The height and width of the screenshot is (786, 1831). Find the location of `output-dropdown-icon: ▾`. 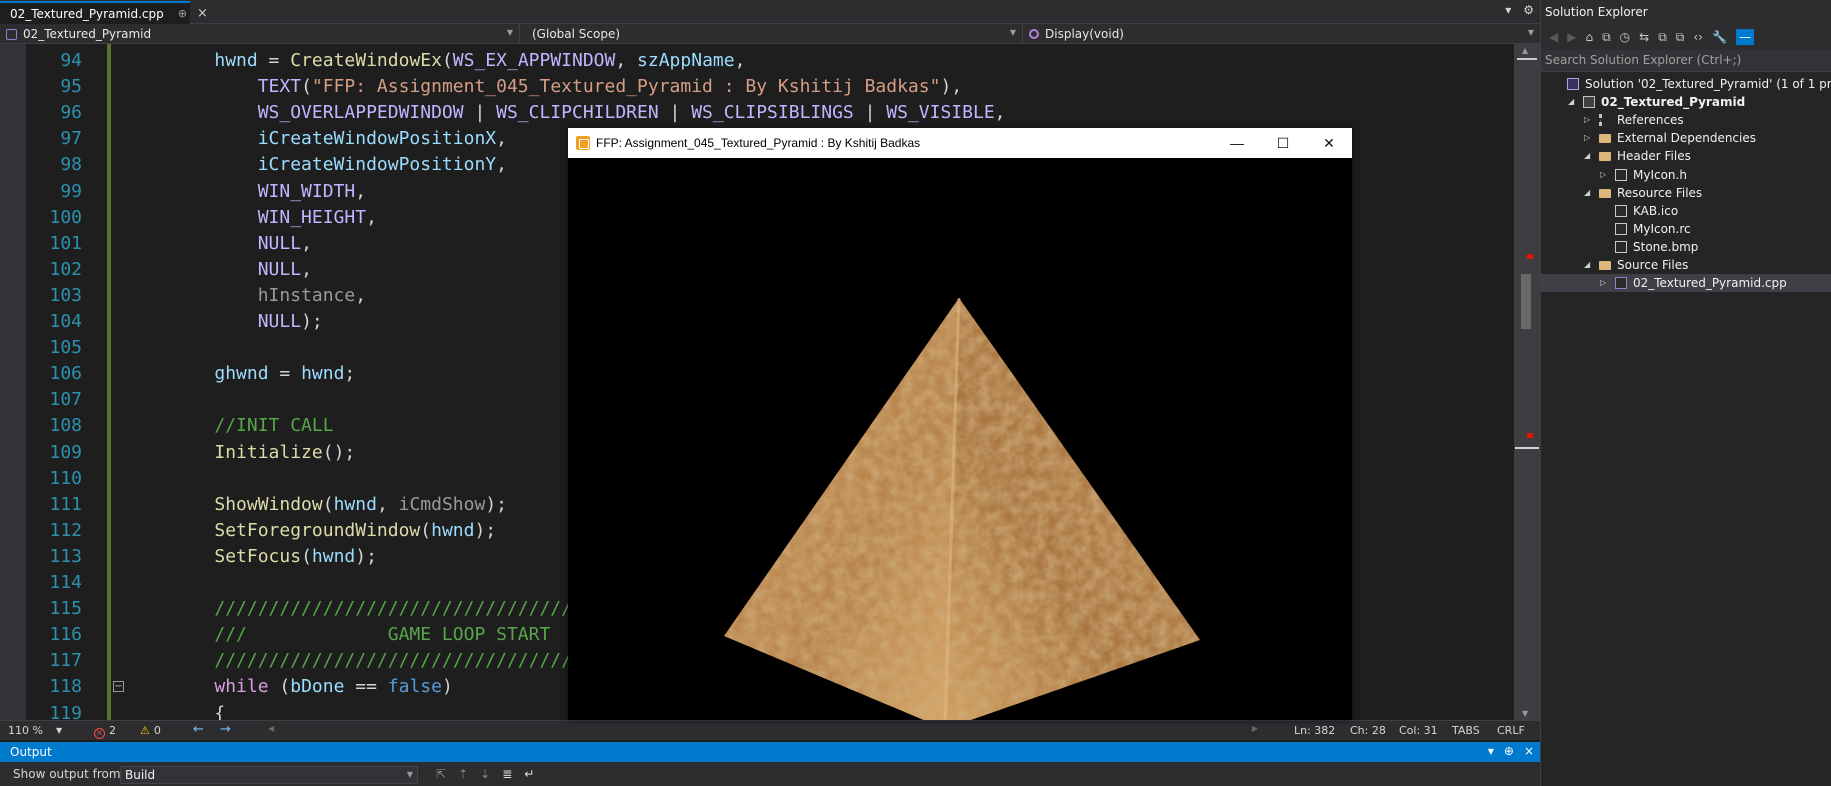

output-dropdown-icon: ▾ is located at coordinates (1491, 751).